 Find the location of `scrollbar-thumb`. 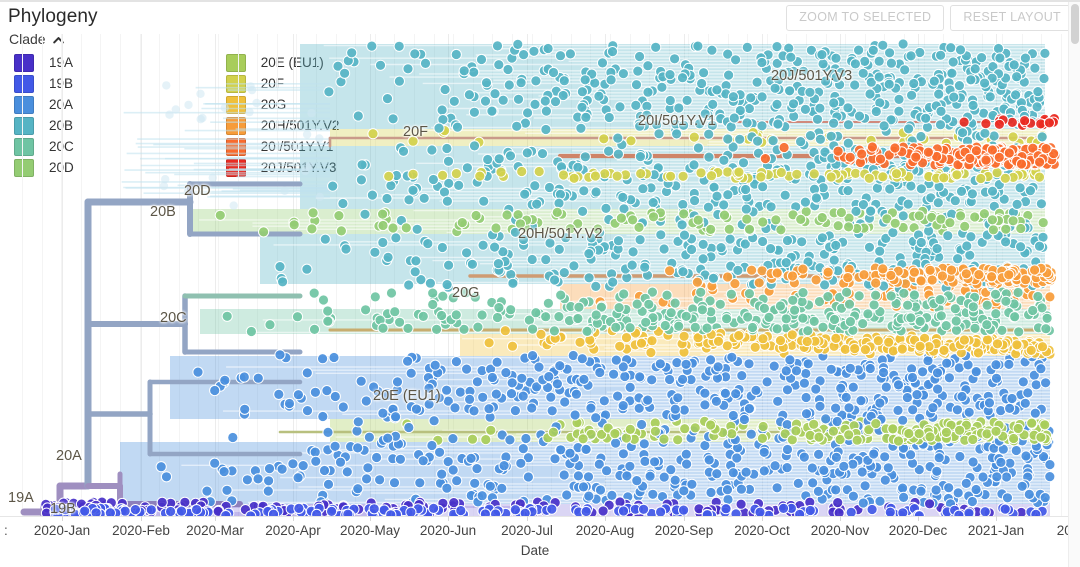

scrollbar-thumb is located at coordinates (1075, 24).